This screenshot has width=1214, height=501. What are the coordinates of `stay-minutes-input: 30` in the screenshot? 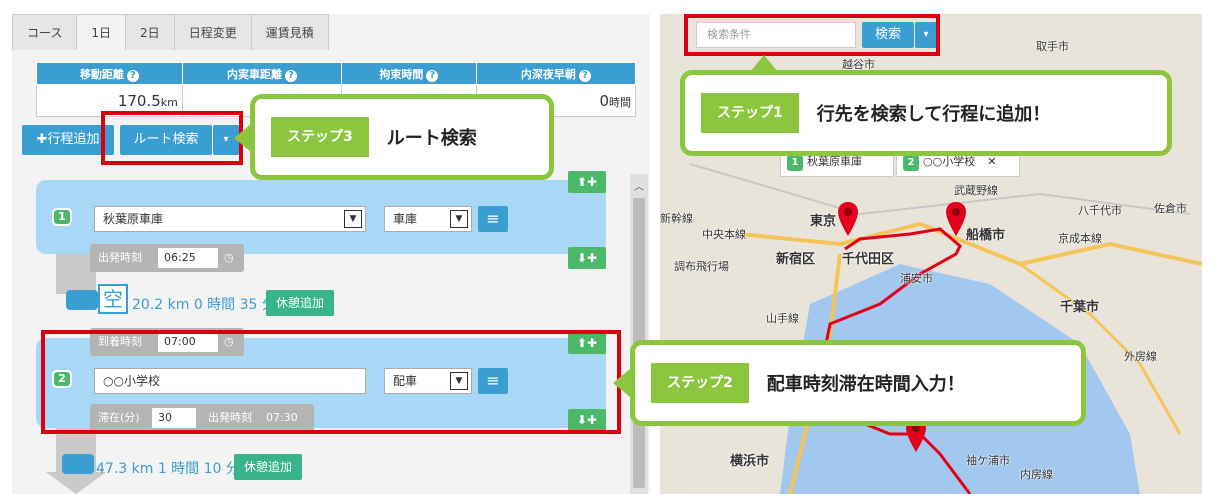 It's located at (174, 418).